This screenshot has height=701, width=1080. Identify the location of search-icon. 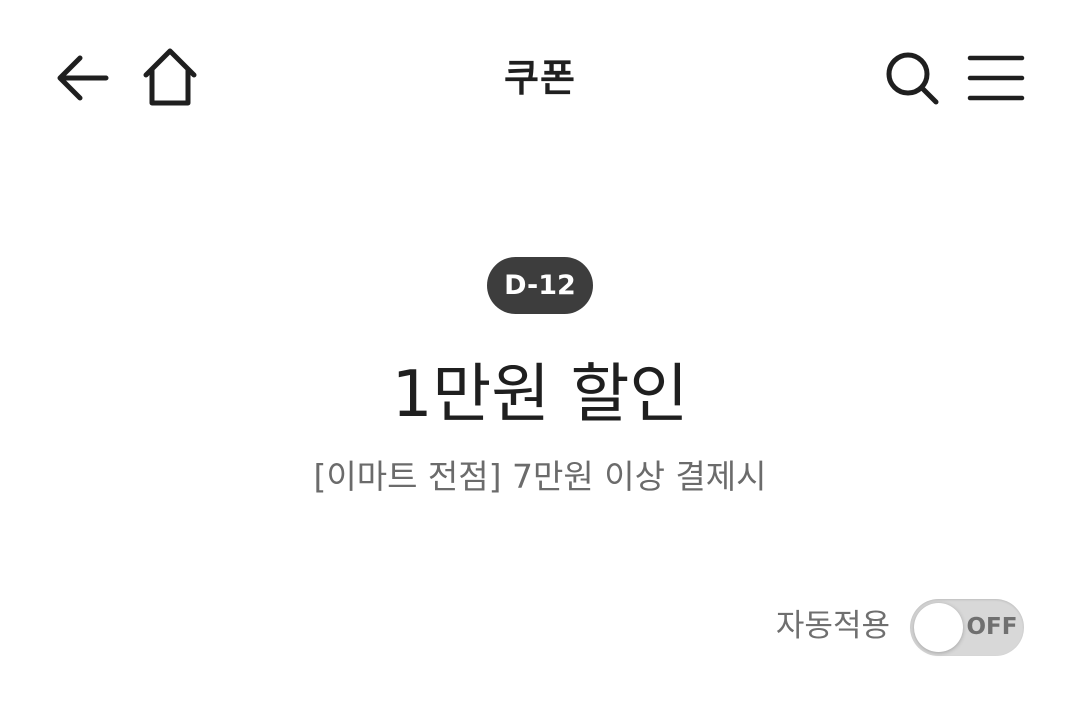
(912, 78).